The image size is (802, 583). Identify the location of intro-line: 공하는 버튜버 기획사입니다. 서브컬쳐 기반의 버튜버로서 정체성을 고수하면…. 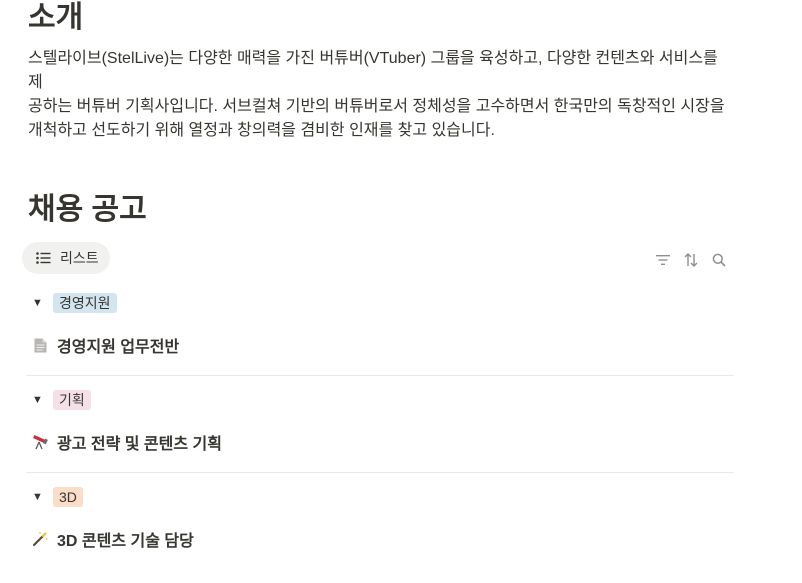
(376, 106).